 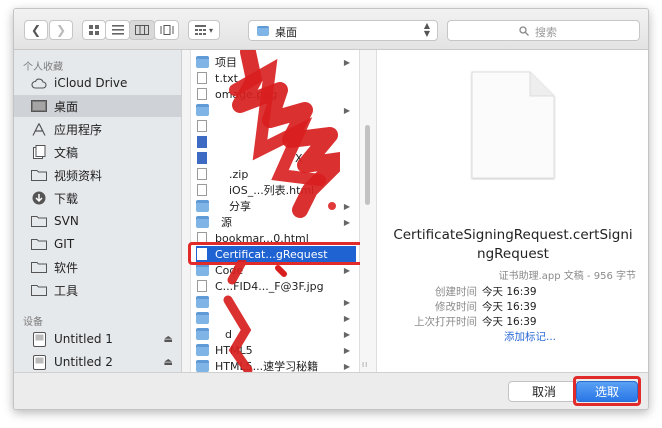 What do you see at coordinates (78, 175) in the screenshot?
I see `sidebar-item-label: 视频资料` at bounding box center [78, 175].